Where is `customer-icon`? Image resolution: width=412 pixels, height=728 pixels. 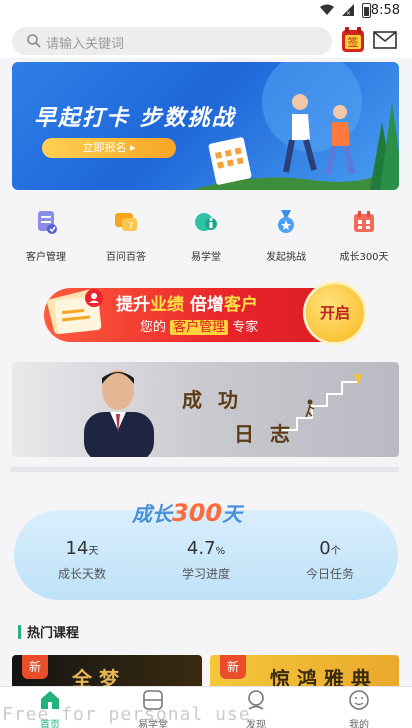
customer-icon is located at coordinates (47, 222).